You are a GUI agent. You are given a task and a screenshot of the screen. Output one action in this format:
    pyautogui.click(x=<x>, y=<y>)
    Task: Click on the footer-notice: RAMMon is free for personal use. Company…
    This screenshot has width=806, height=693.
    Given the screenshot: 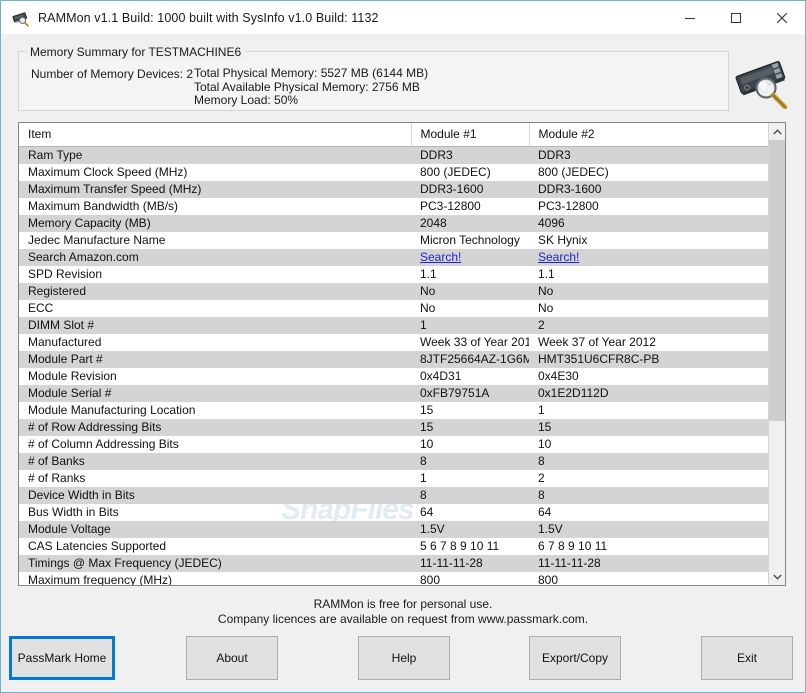 What is the action you would take?
    pyautogui.click(x=403, y=612)
    